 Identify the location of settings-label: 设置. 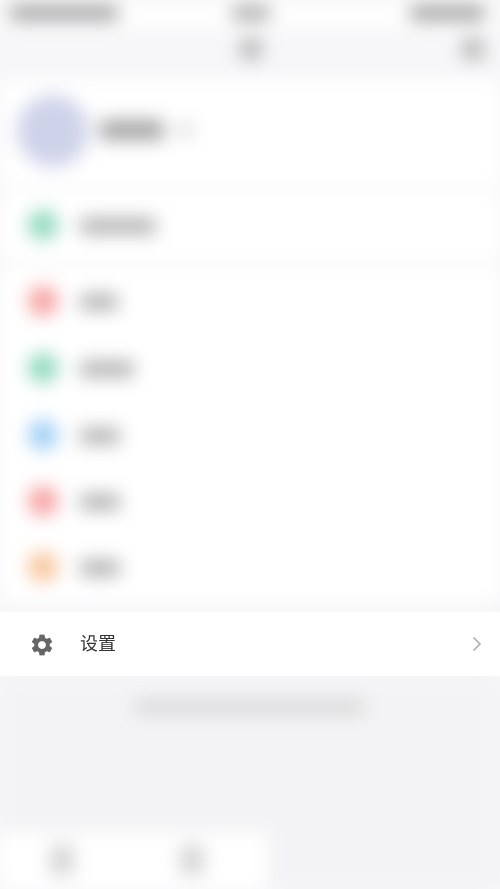
(98, 644).